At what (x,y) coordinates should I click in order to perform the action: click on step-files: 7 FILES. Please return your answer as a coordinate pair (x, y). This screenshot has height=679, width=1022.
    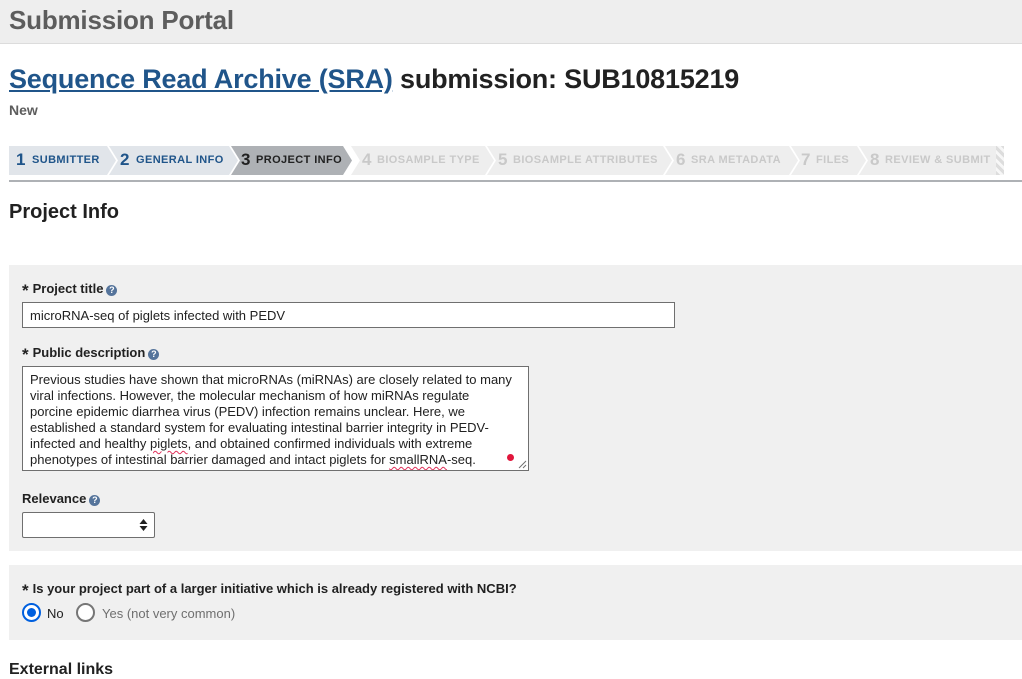
    Looking at the image, I should click on (829, 160).